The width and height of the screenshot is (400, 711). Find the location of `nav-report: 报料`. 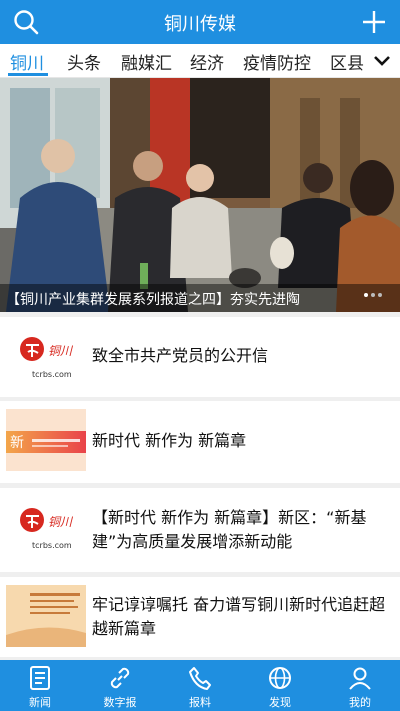

nav-report: 报料 is located at coordinates (200, 685).